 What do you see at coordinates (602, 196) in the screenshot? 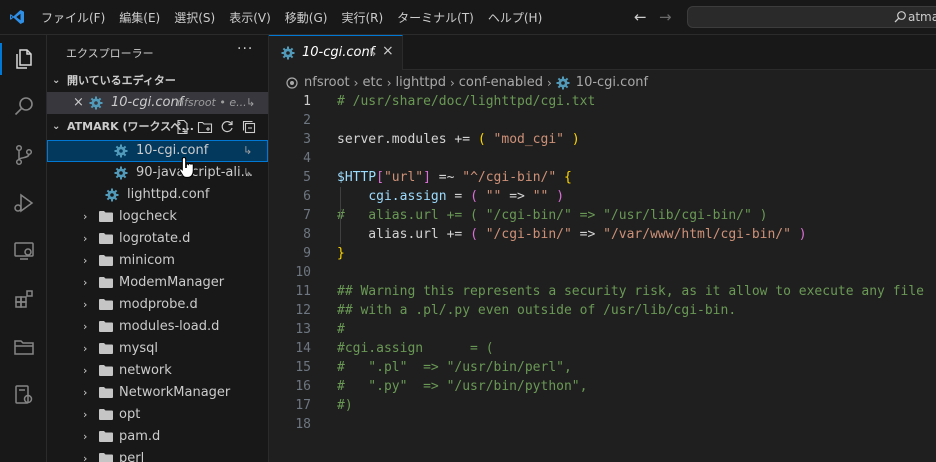
I see `code-line: 6 cgi.assign = ( "" => "" )` at bounding box center [602, 196].